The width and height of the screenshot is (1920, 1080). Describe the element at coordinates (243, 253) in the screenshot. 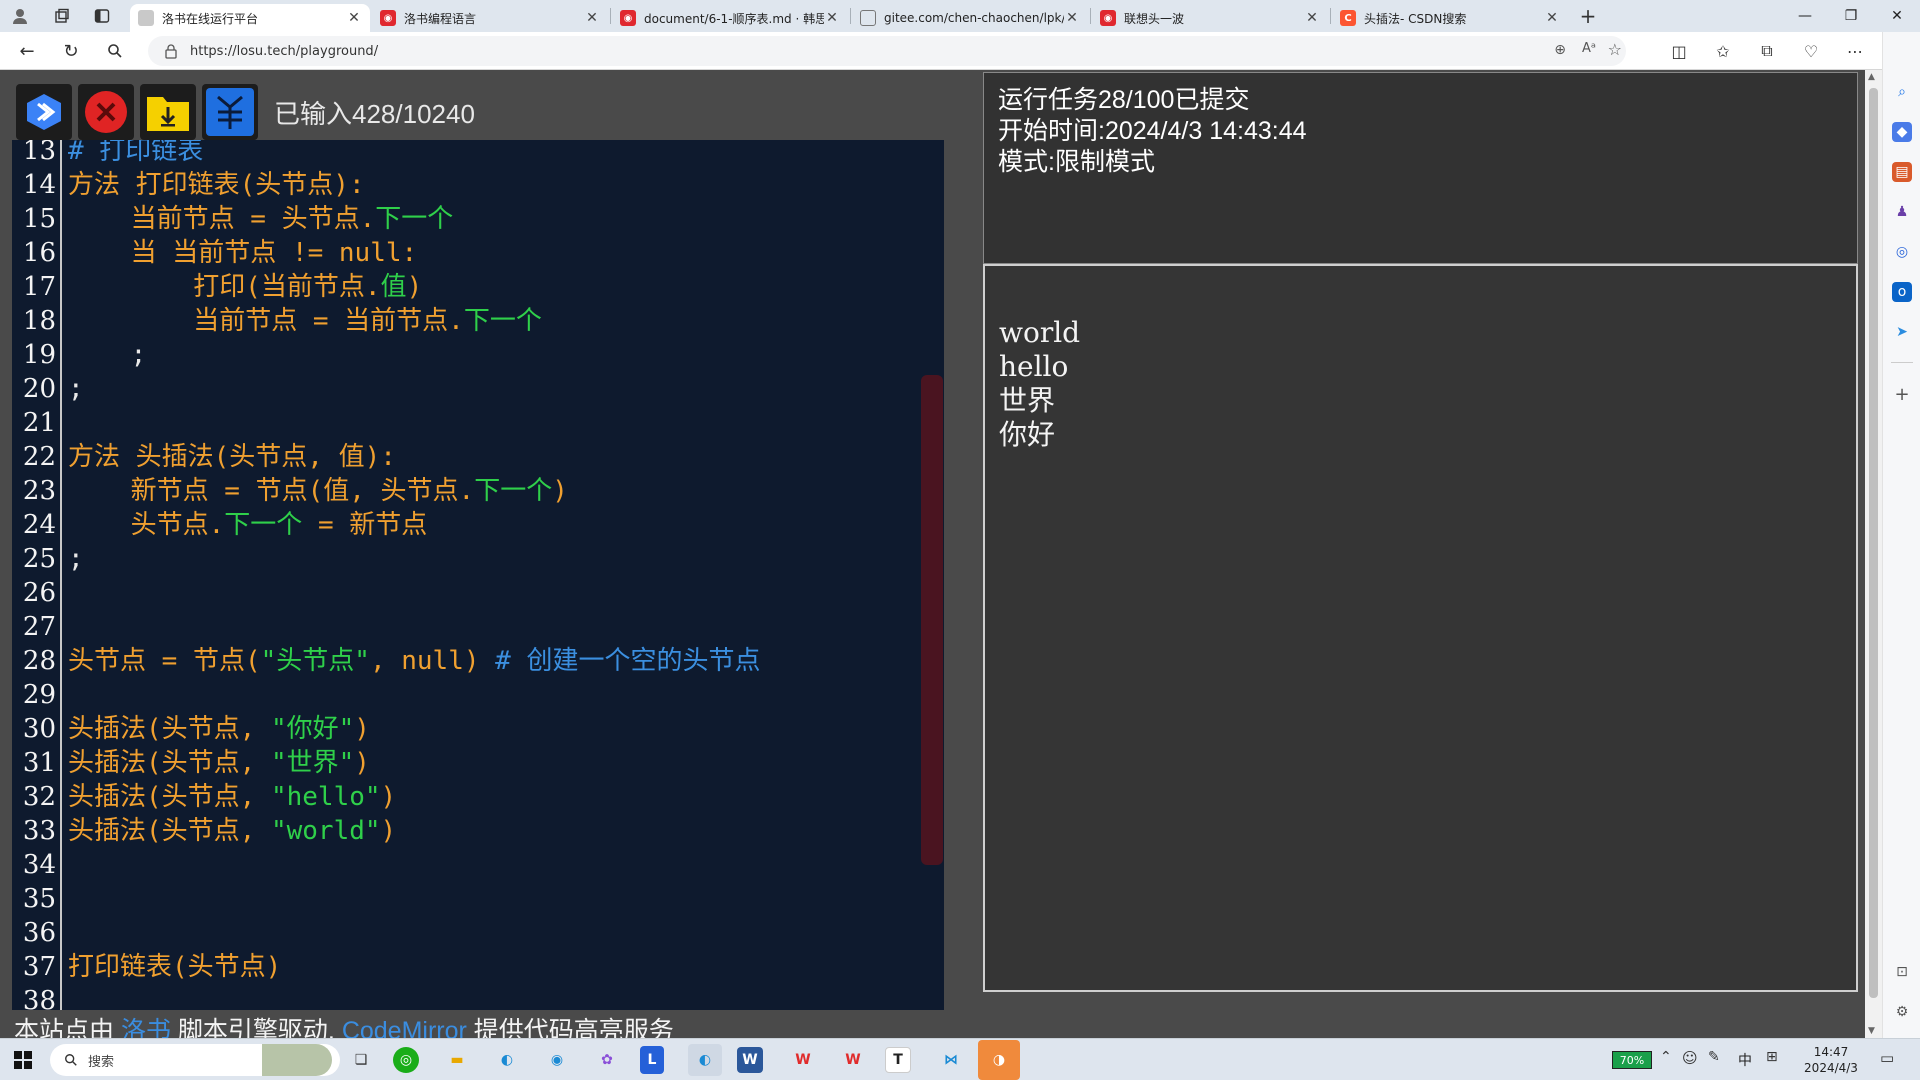

I see `code-line: 当 当前节点 != null:` at that location.